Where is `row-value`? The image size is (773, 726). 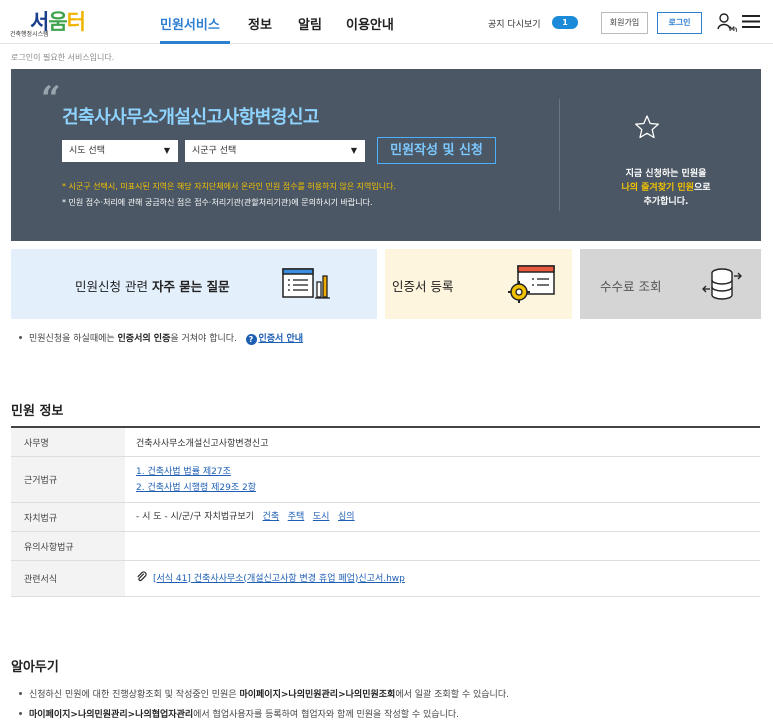 row-value is located at coordinates (442, 546).